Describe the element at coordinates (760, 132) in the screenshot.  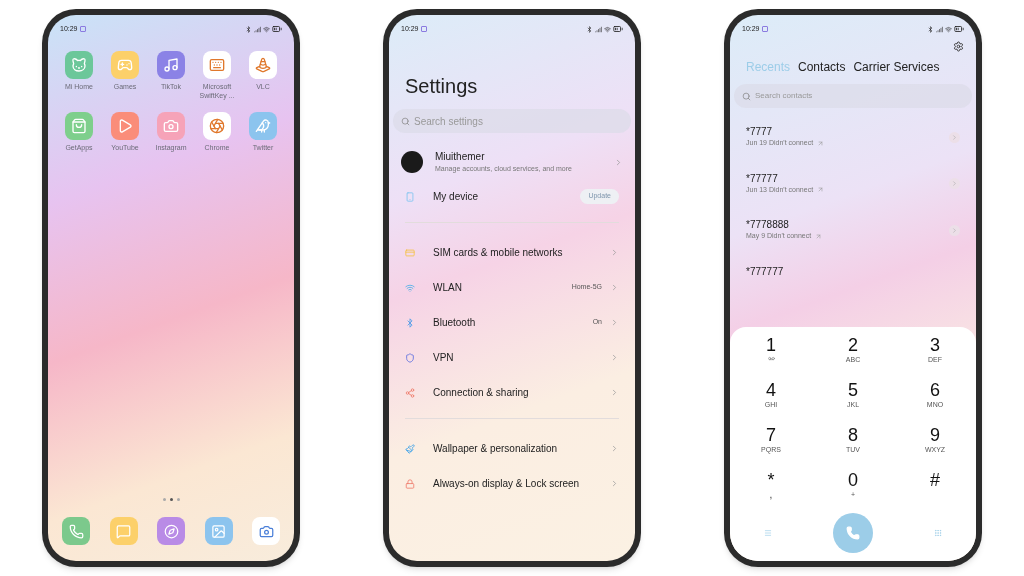
I see `phone-number: *7777` at that location.